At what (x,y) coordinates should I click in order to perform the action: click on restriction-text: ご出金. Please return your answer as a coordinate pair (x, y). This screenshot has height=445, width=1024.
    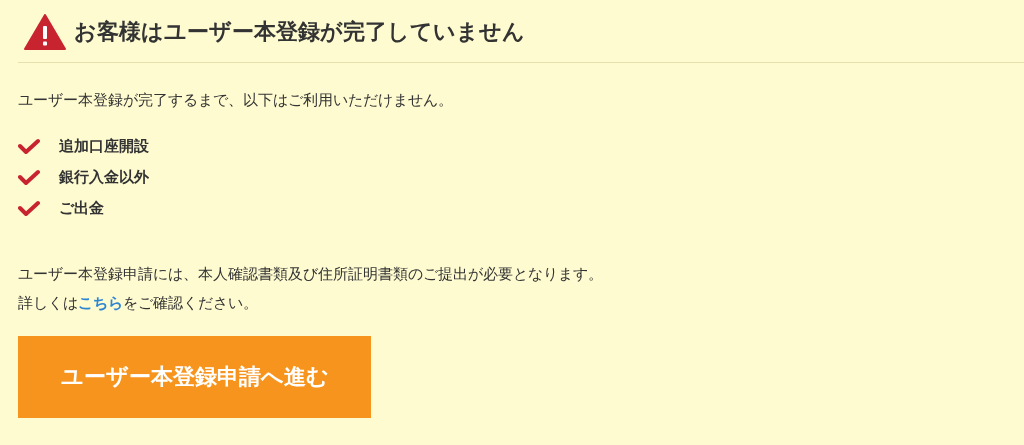
    Looking at the image, I should click on (81, 208).